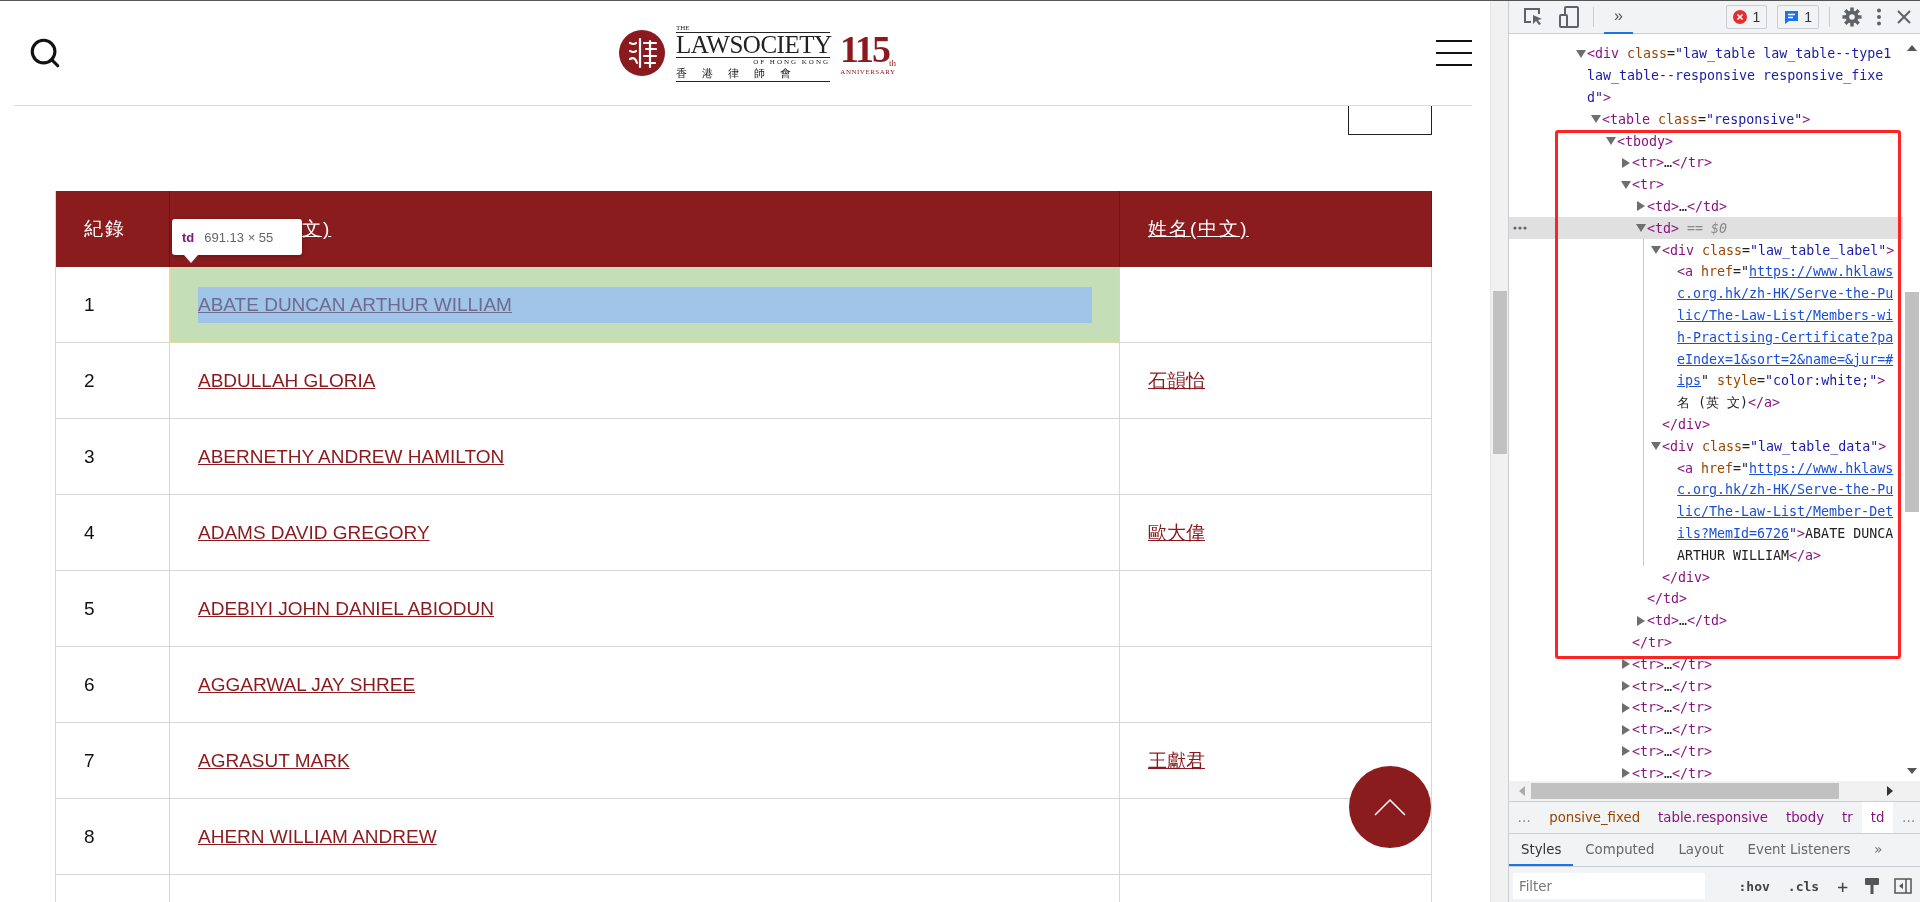 The height and width of the screenshot is (902, 1920). Describe the element at coordinates (89, 380) in the screenshot. I see `record-number: 2` at that location.